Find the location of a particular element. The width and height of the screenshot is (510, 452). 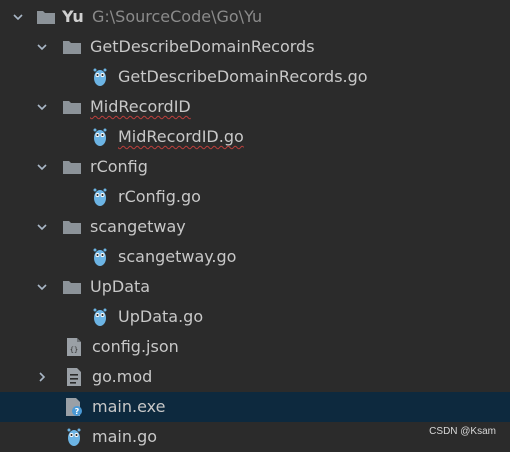

tree-row-file: MidRecordID.go is located at coordinates (255, 137).